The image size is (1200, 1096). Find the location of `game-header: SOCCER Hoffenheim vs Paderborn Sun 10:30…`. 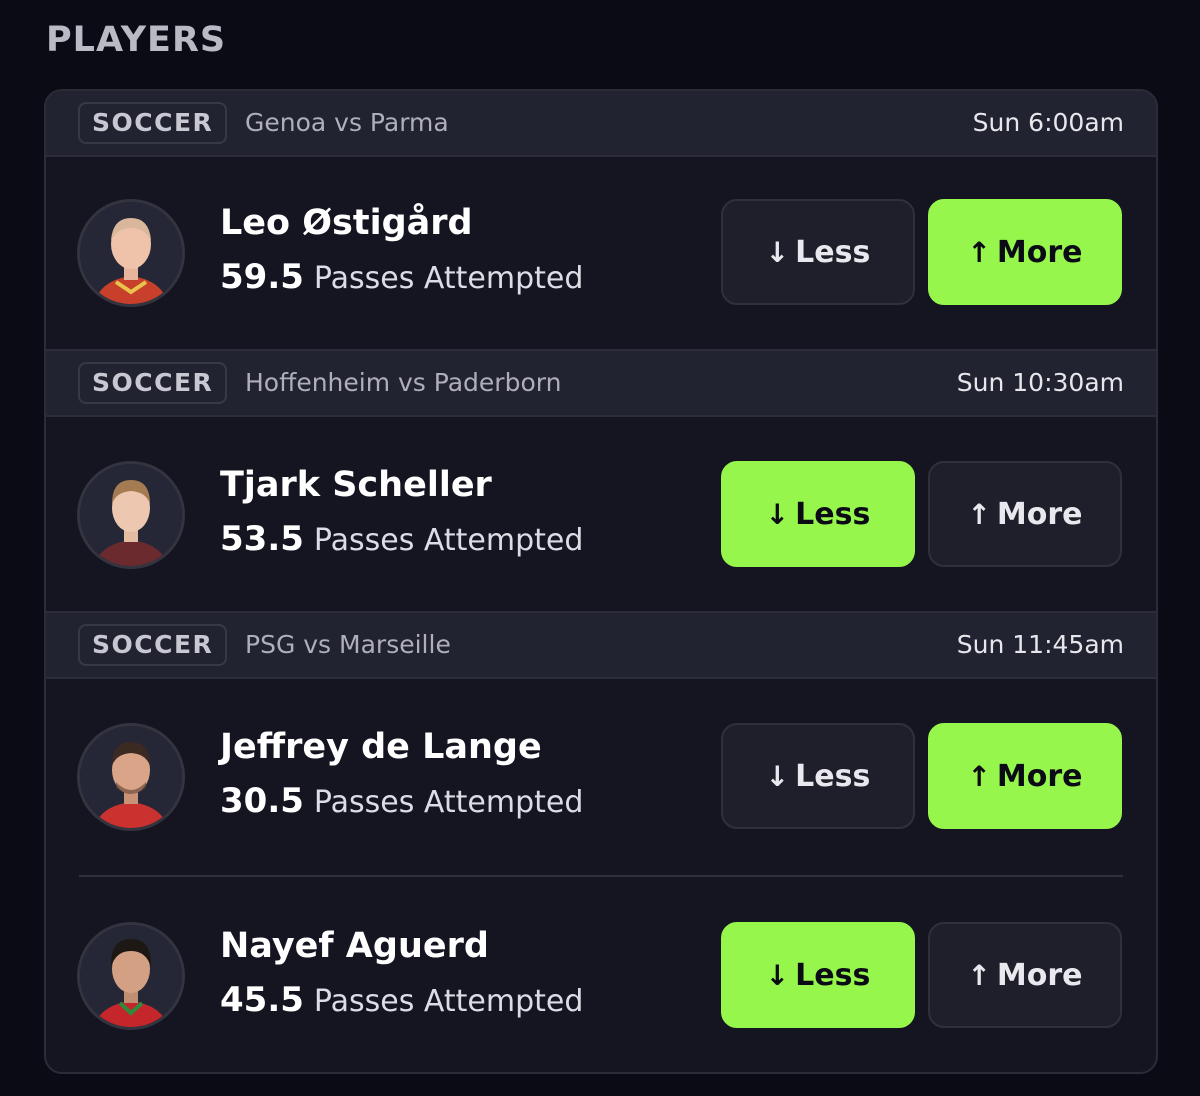

game-header: SOCCER Hoffenheim vs Paderborn Sun 10:30… is located at coordinates (601, 383).